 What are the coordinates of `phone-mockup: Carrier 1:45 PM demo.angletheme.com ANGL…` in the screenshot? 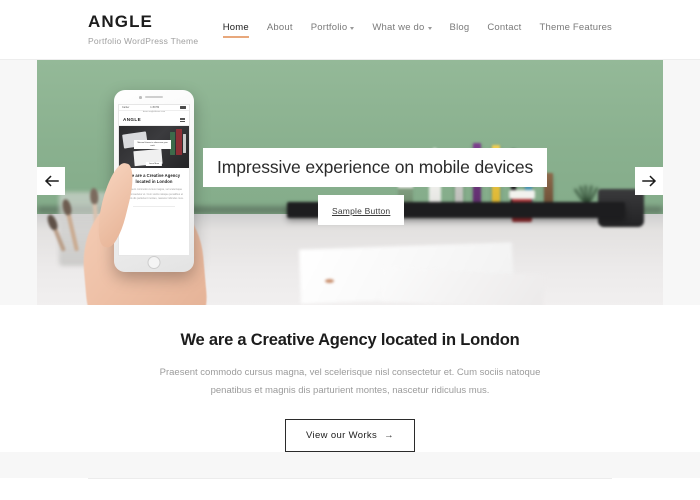 It's located at (144, 197).